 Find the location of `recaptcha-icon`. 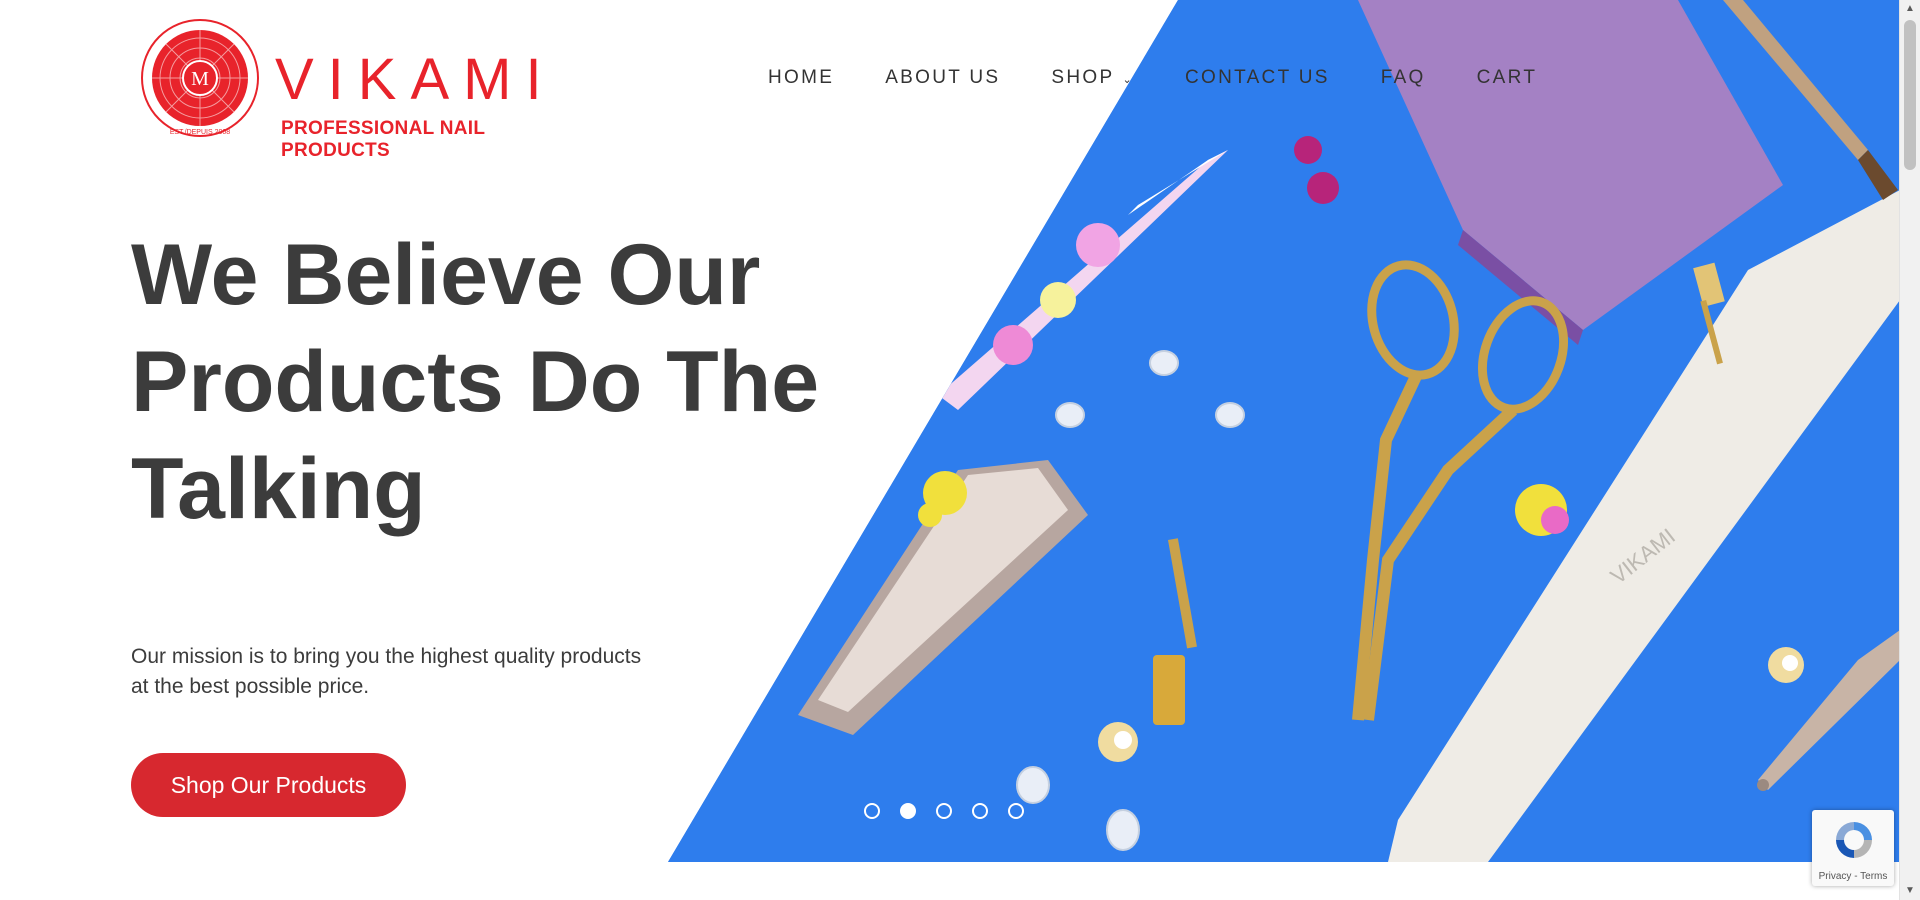

recaptcha-icon is located at coordinates (1854, 840).